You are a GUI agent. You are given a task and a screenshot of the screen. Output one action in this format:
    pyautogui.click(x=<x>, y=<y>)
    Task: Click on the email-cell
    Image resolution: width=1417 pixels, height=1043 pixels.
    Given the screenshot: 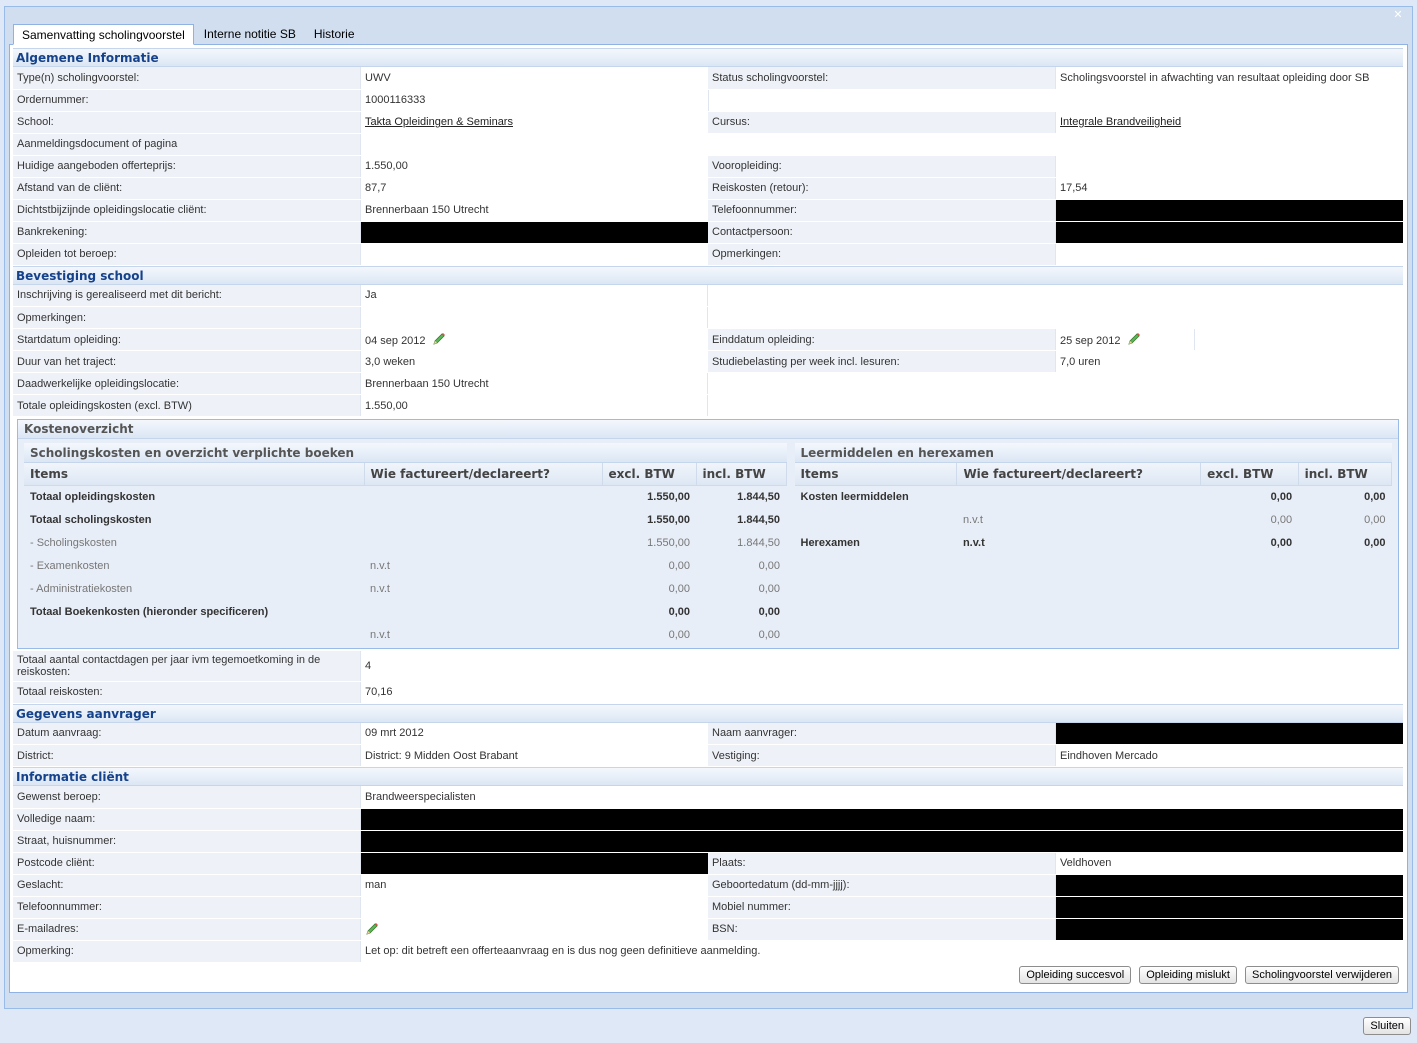 What is the action you would take?
    pyautogui.click(x=533, y=929)
    